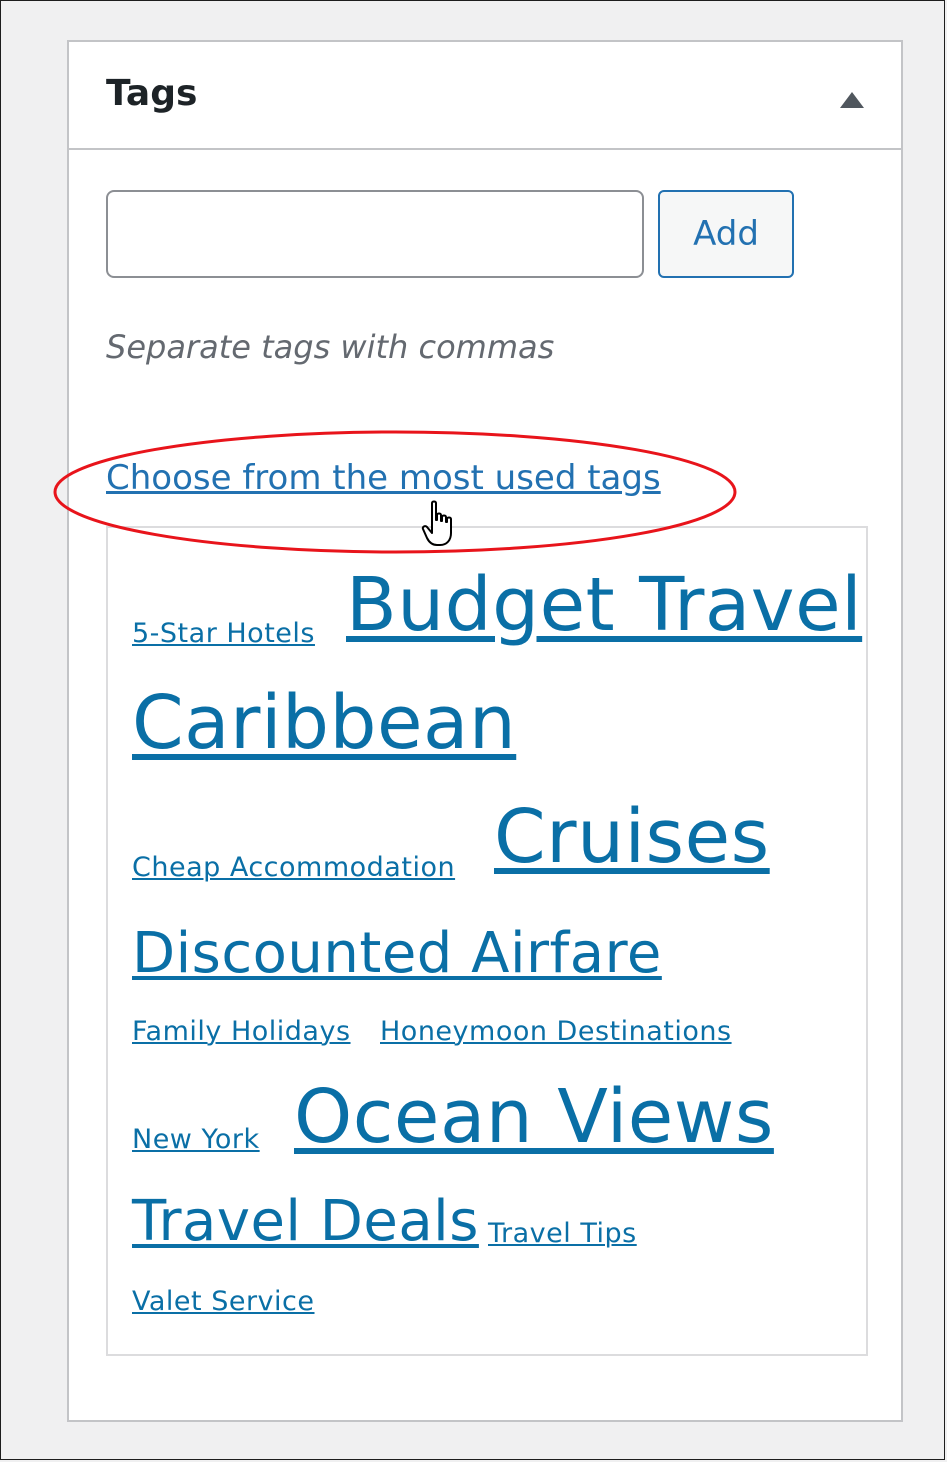 The width and height of the screenshot is (947, 1462). I want to click on tag-link-ocean-views: Ocean Views, so click(534, 1117).